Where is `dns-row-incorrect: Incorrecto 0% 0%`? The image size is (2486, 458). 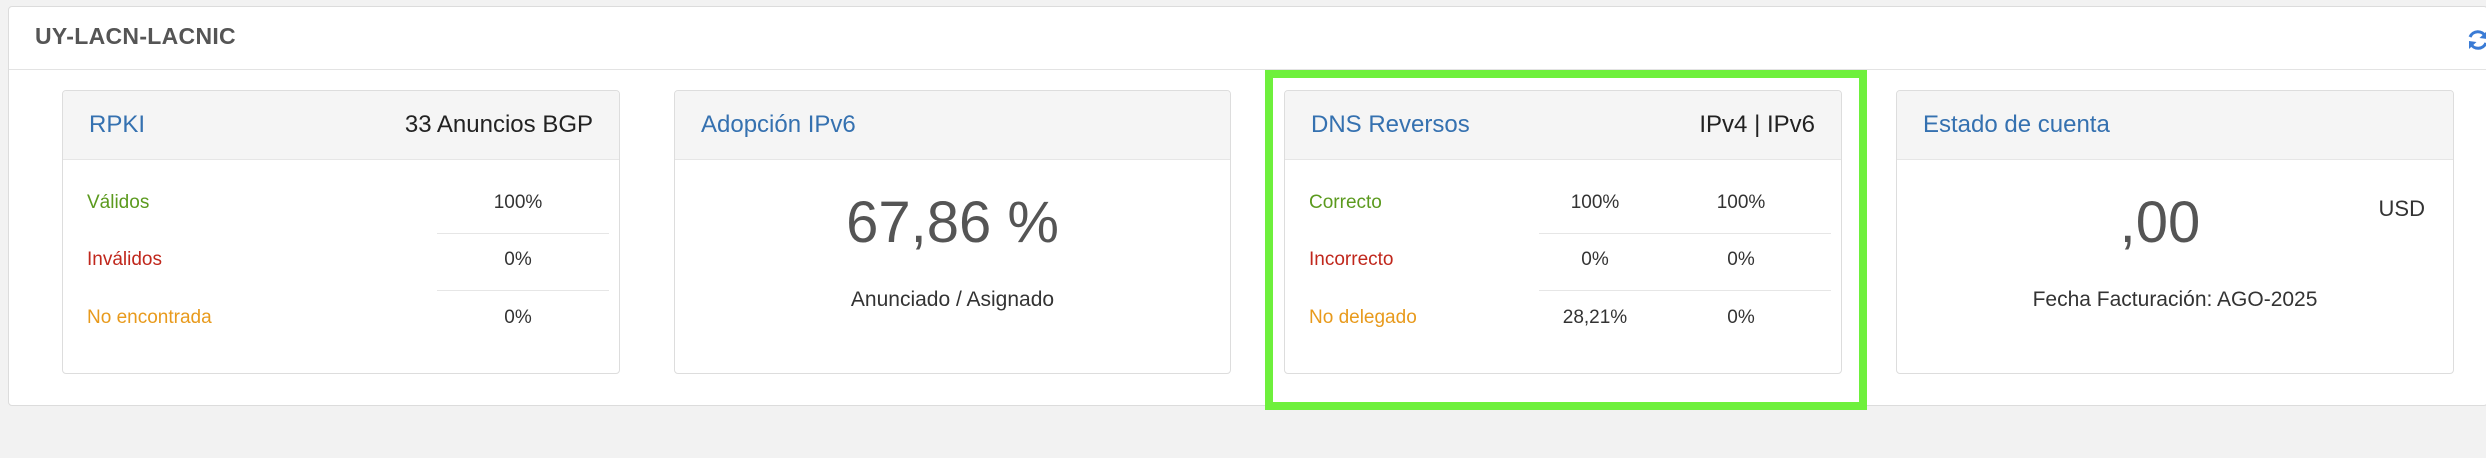
dns-row-incorrect: Incorrecto 0% 0% is located at coordinates (1563, 261).